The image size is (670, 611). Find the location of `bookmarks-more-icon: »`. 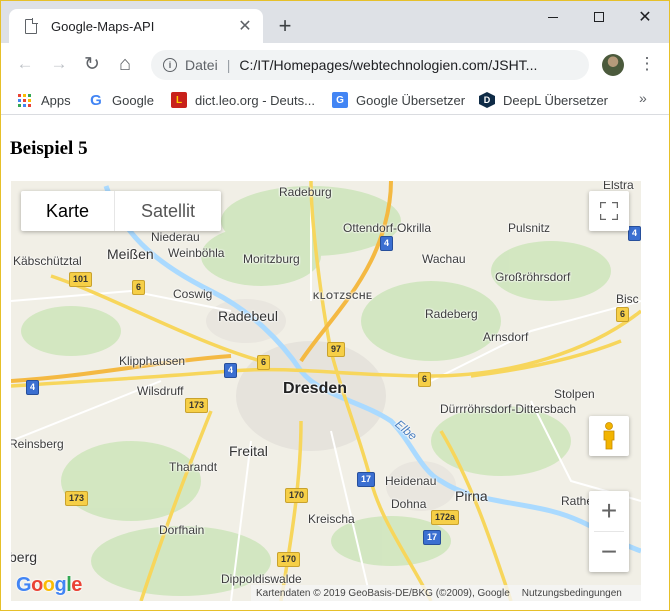

bookmarks-more-icon: » is located at coordinates (643, 98).